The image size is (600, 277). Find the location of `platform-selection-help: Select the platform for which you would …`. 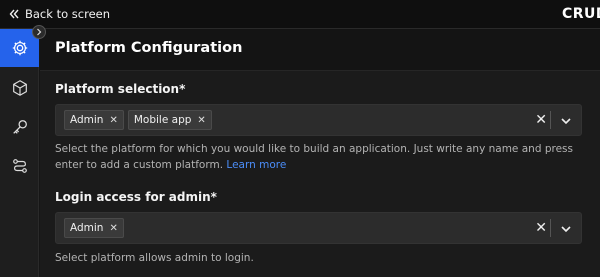

platform-selection-help: Select the platform for which you would … is located at coordinates (322, 157).